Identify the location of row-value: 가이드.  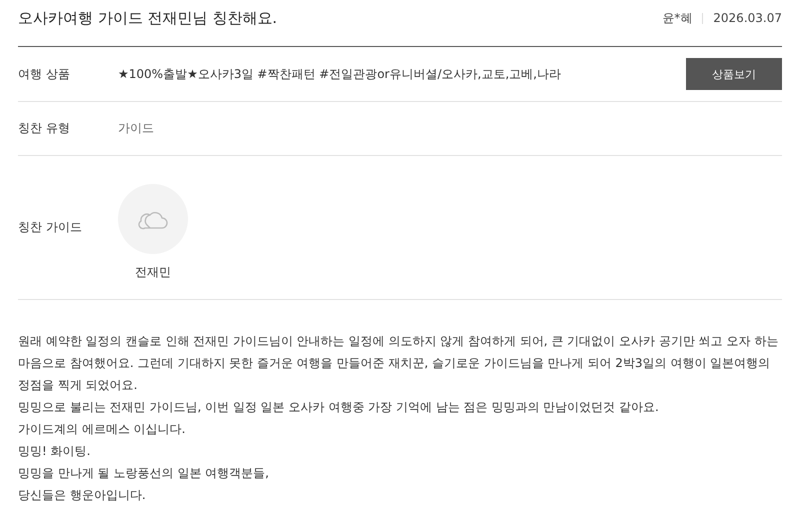
(136, 128).